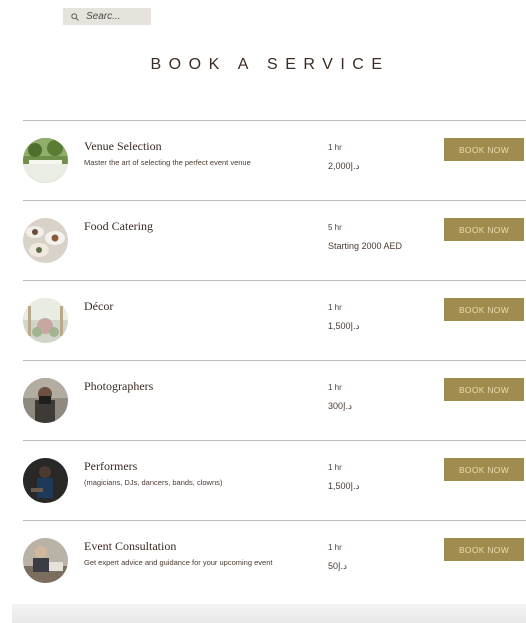  What do you see at coordinates (130, 546) in the screenshot?
I see `service-name: Event Consultation` at bounding box center [130, 546].